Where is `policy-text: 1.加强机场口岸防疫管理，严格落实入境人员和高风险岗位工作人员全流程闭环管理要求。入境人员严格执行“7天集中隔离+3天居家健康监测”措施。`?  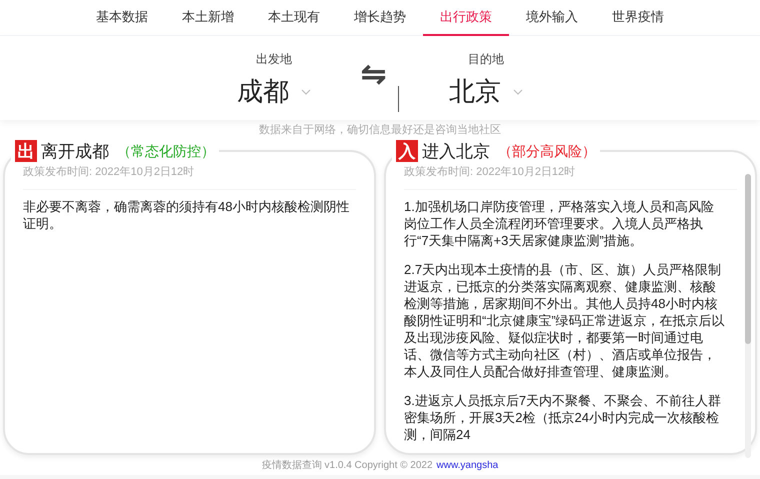 policy-text: 1.加强机场口岸防疫管理，严格落实入境人员和高风险岗位工作人员全流程闭环管理要求。入境人员严格执行“7天集中隔离+3天居家健康监测”措施。 is located at coordinates (559, 223).